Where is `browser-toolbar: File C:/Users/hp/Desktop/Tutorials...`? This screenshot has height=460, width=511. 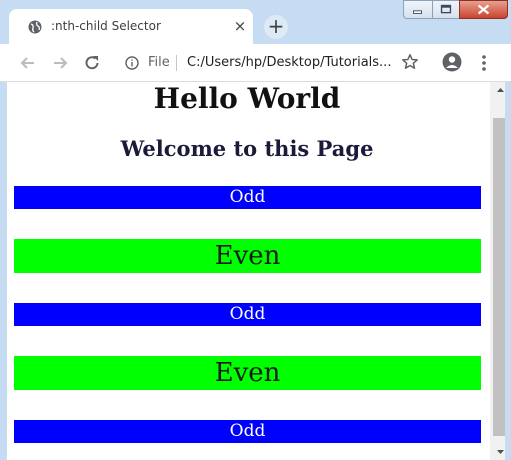 browser-toolbar: File C:/Users/hp/Desktop/Tutorials... is located at coordinates (255, 63).